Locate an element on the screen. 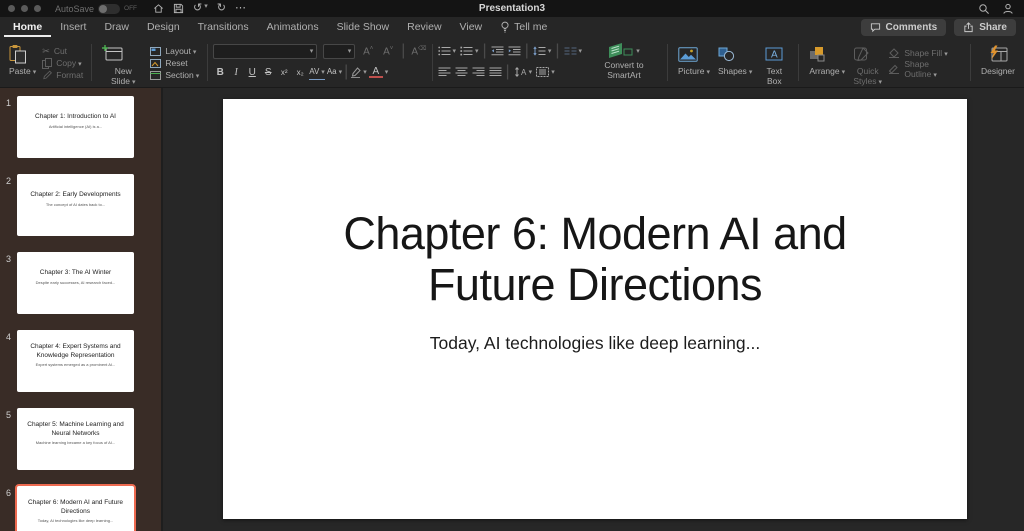  font-size-combo is located at coordinates (339, 51).